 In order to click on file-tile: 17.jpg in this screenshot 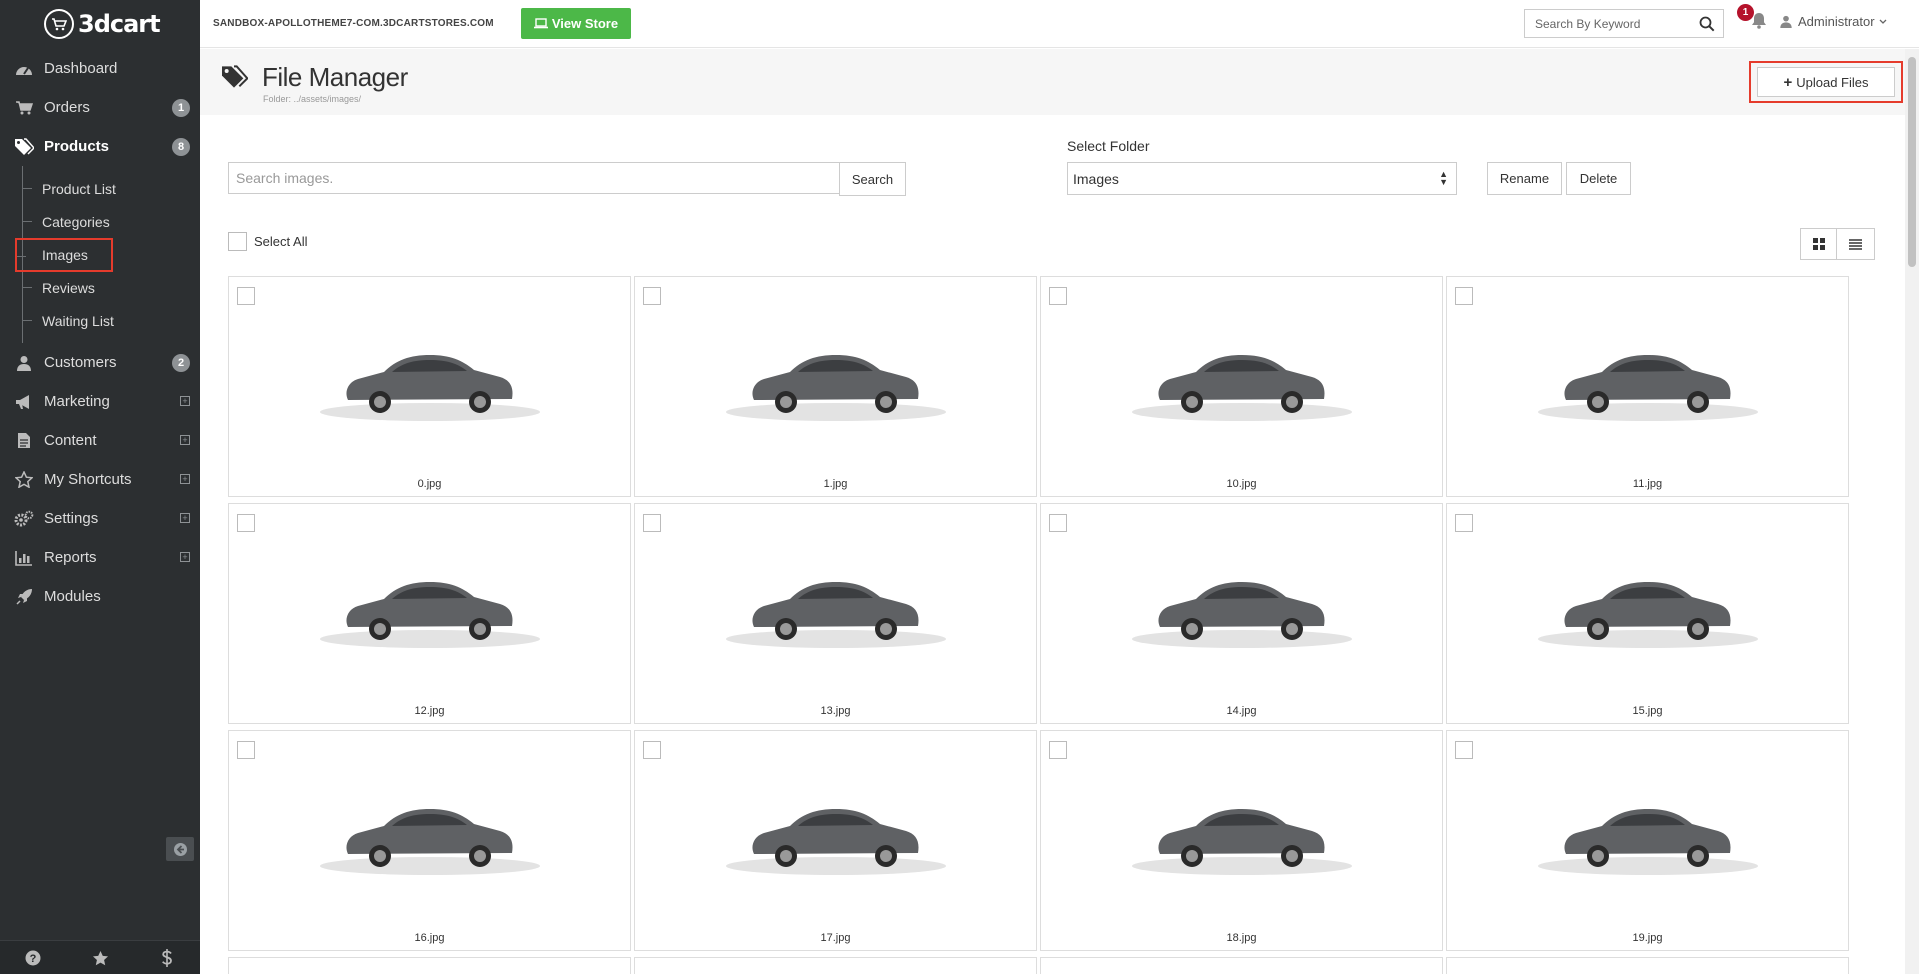, I will do `click(835, 840)`.